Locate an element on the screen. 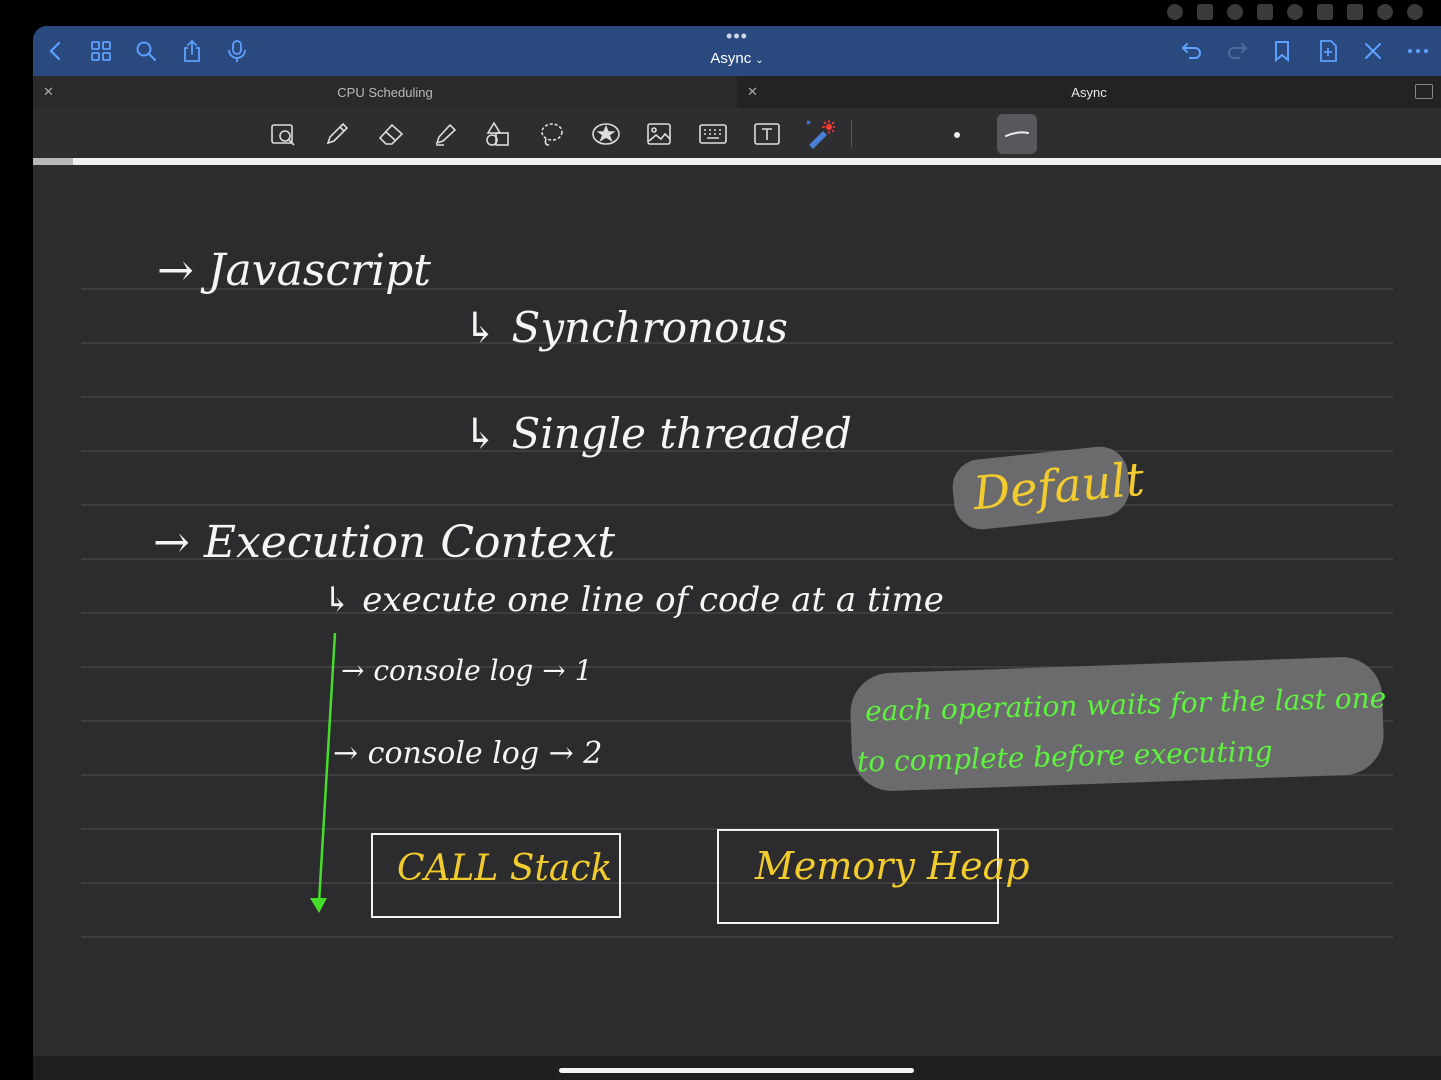 The image size is (1441, 1080). page-scroll-indicator is located at coordinates (737, 161).